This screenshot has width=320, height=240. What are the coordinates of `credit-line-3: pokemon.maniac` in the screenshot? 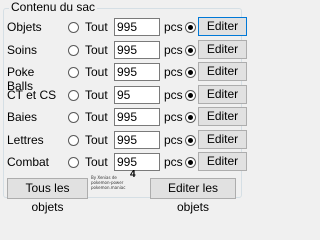 It's located at (108, 187).